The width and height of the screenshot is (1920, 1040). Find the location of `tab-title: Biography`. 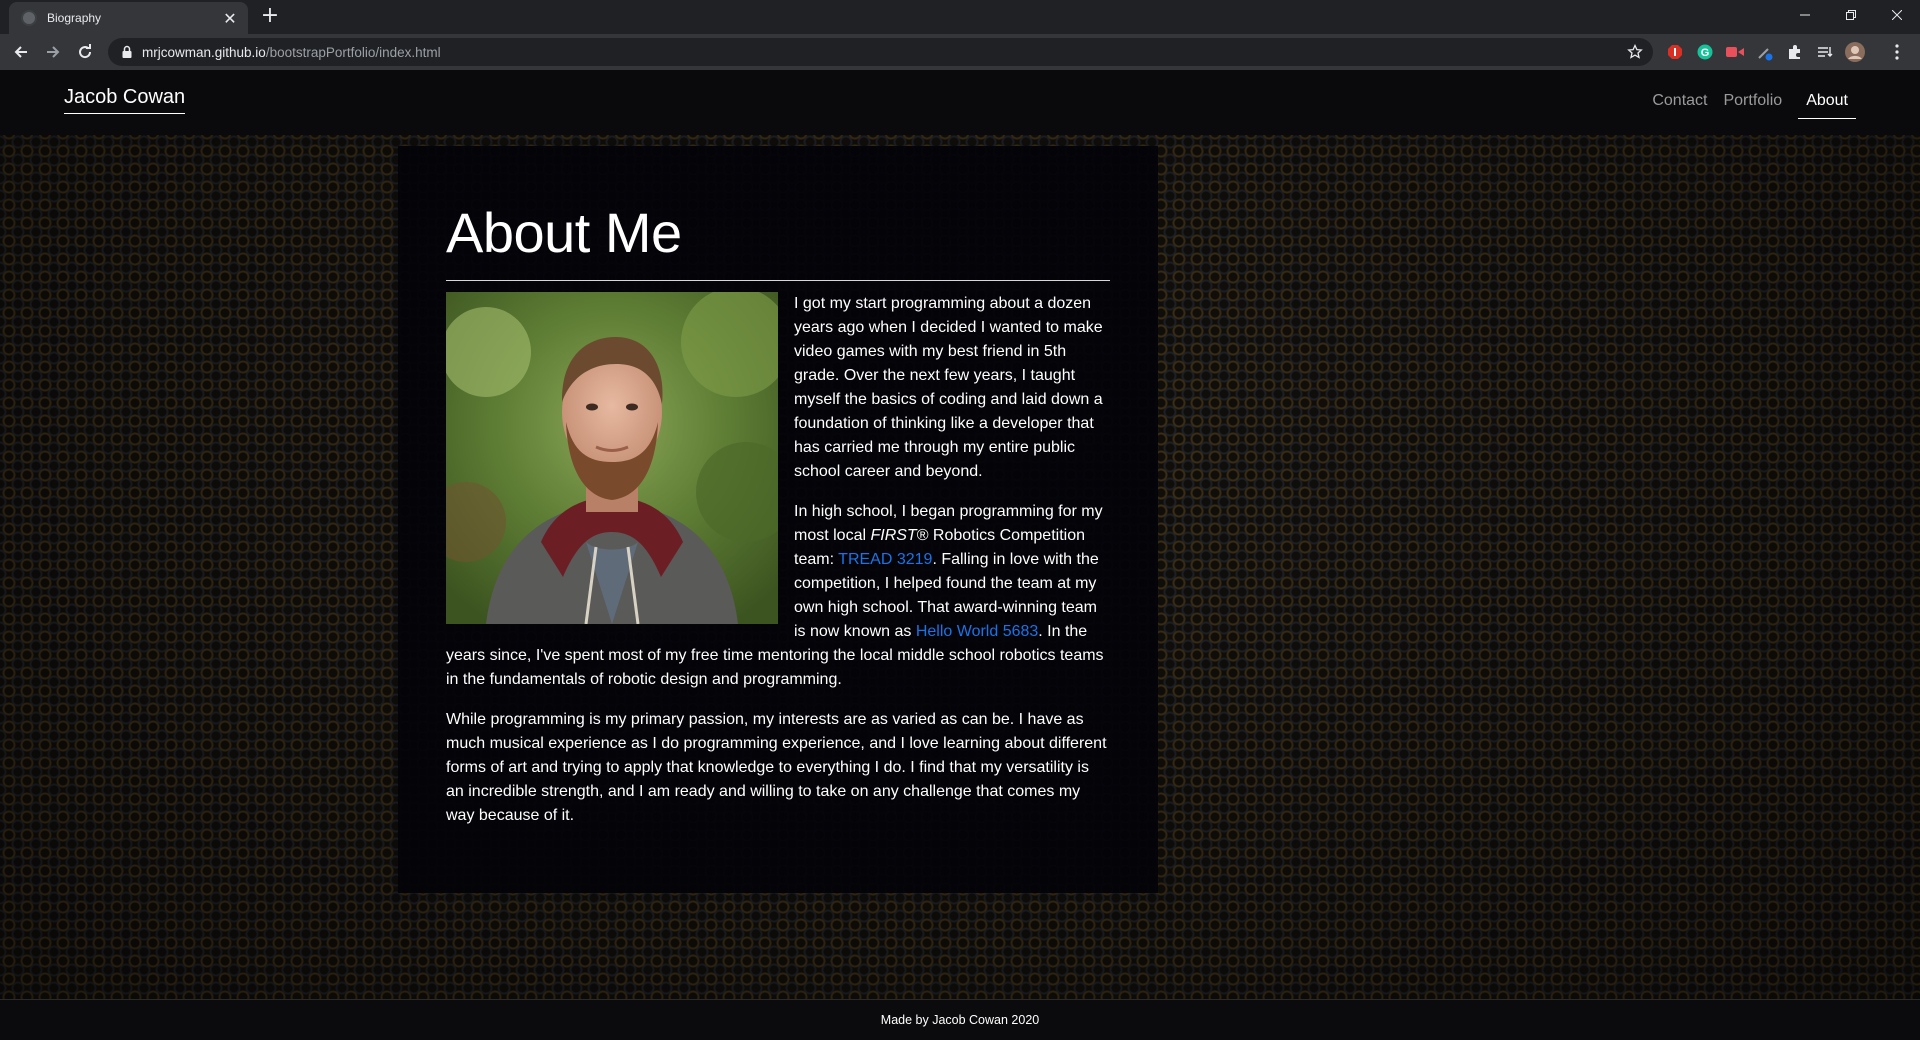

tab-title: Biography is located at coordinates (74, 18).